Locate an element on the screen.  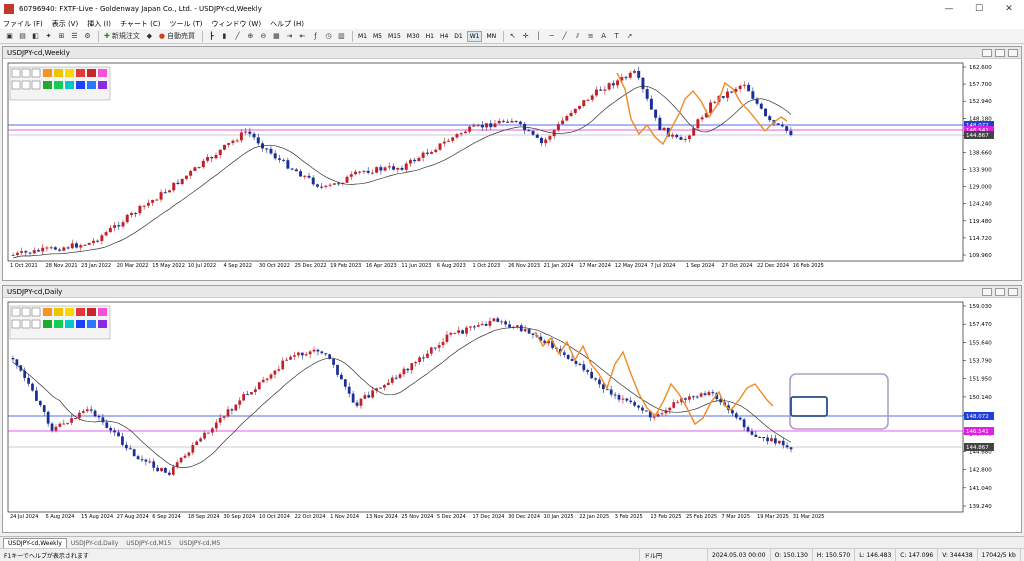
timeframe-d1: D1 is located at coordinates (458, 36).